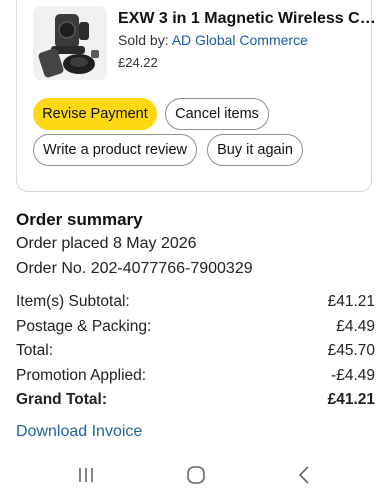 This screenshot has height=500, width=391. I want to click on order-placed-date: Order placed 8 May 2026, so click(106, 243).